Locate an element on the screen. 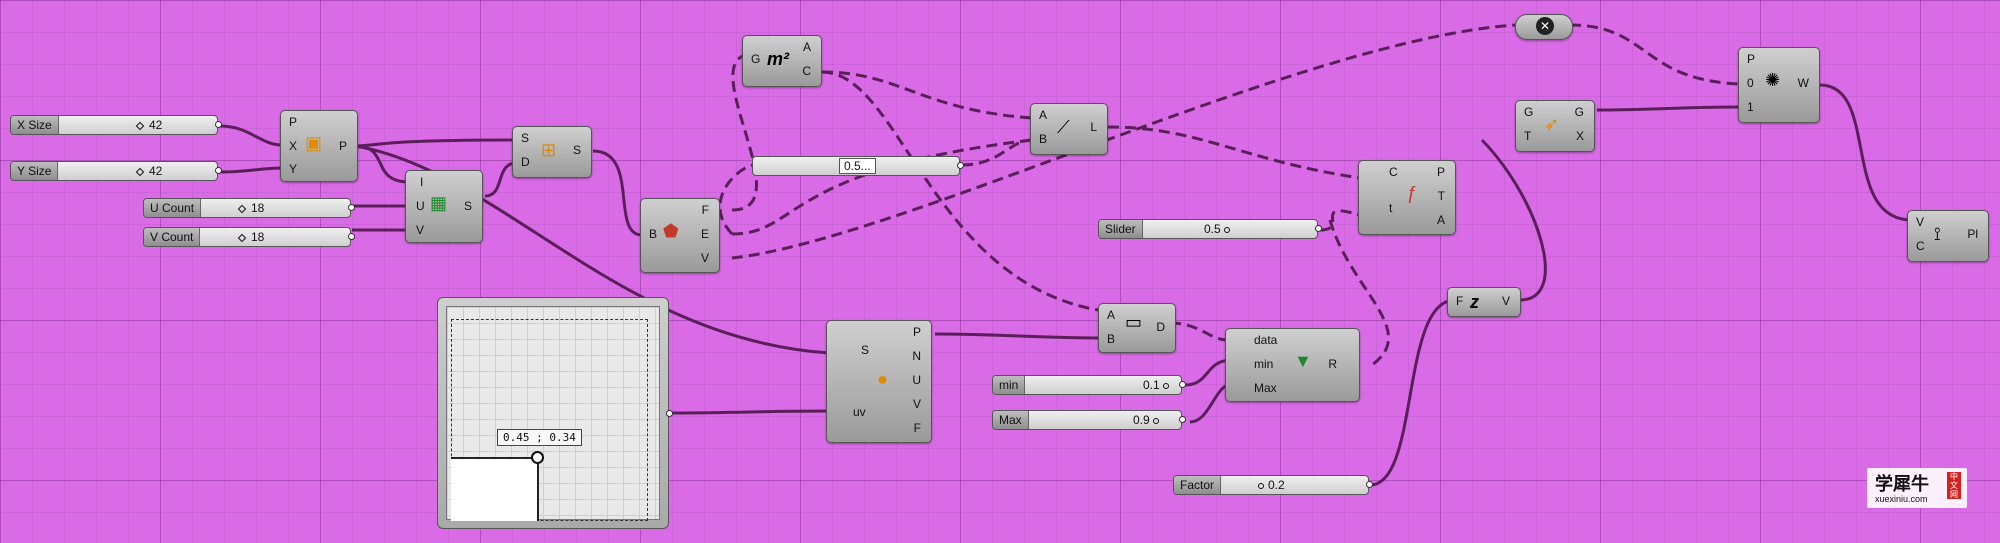  move-icon: ➶ is located at coordinates (1552, 124).